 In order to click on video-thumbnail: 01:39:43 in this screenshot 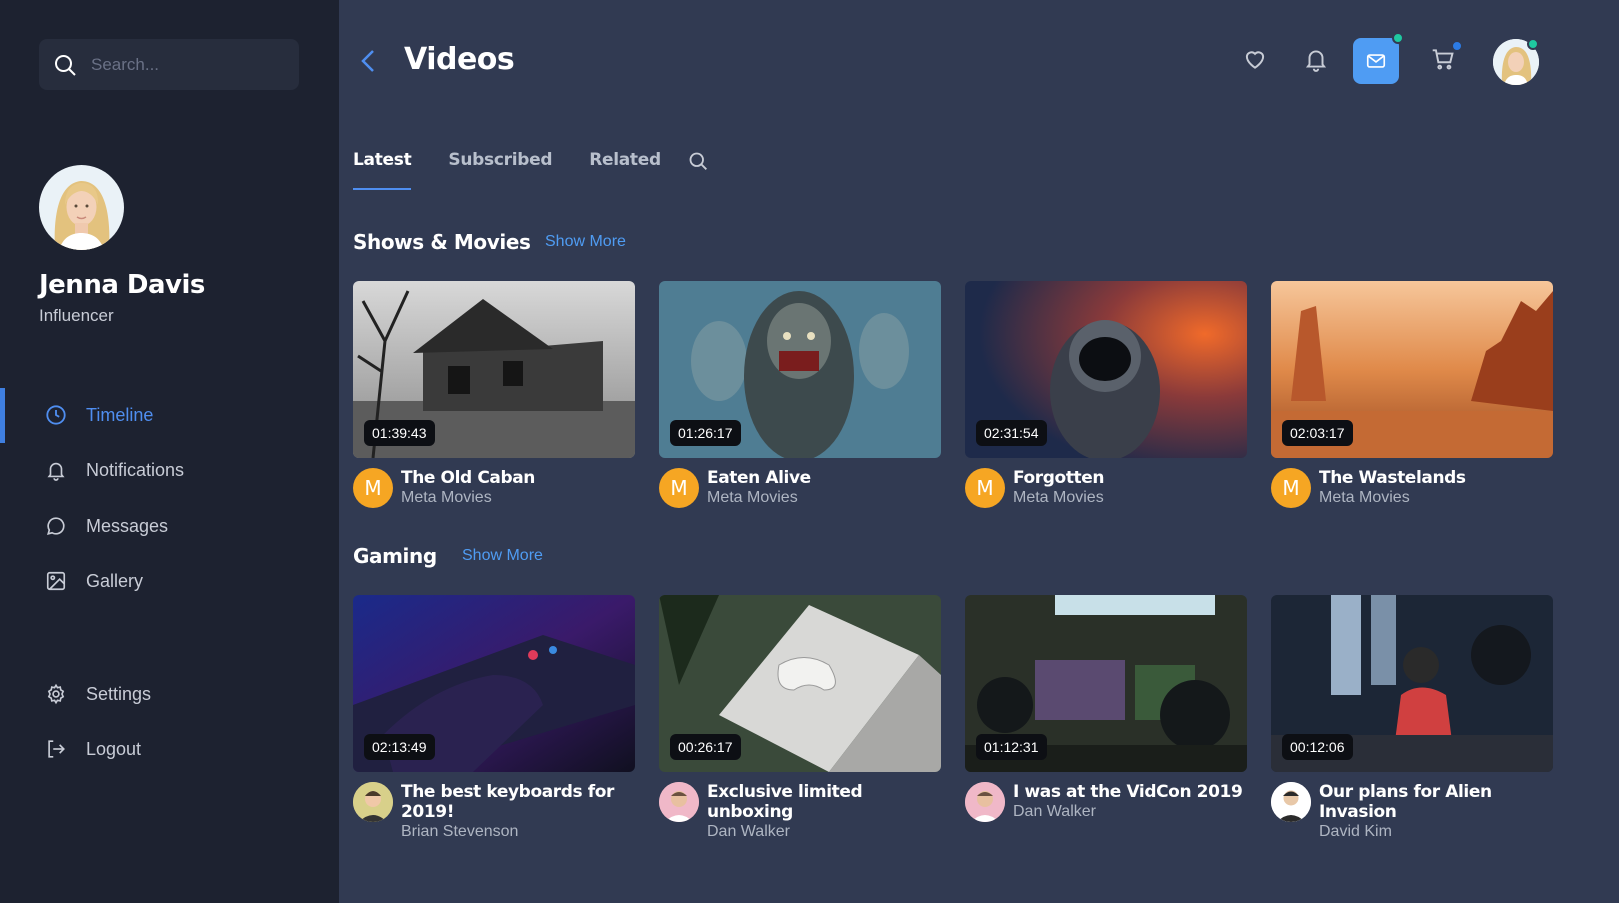, I will do `click(494, 369)`.